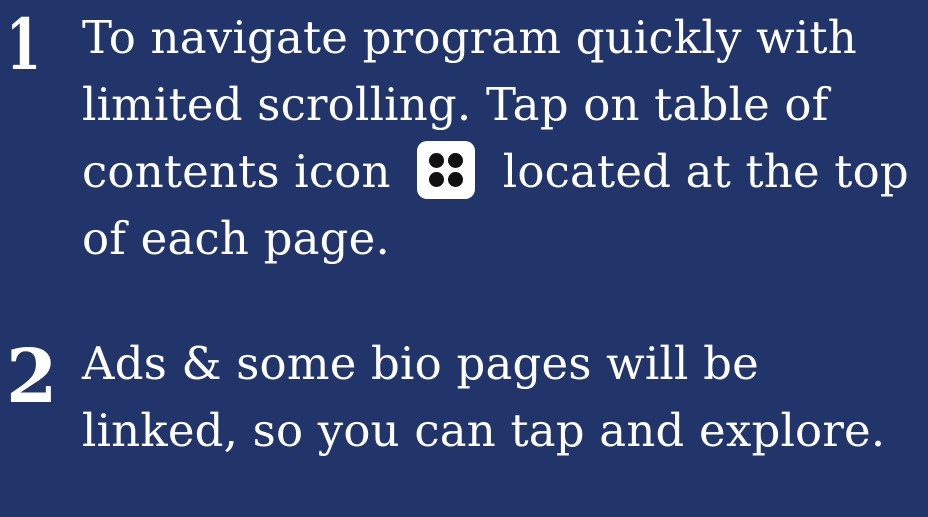  I want to click on step-number: 2, so click(32, 377).